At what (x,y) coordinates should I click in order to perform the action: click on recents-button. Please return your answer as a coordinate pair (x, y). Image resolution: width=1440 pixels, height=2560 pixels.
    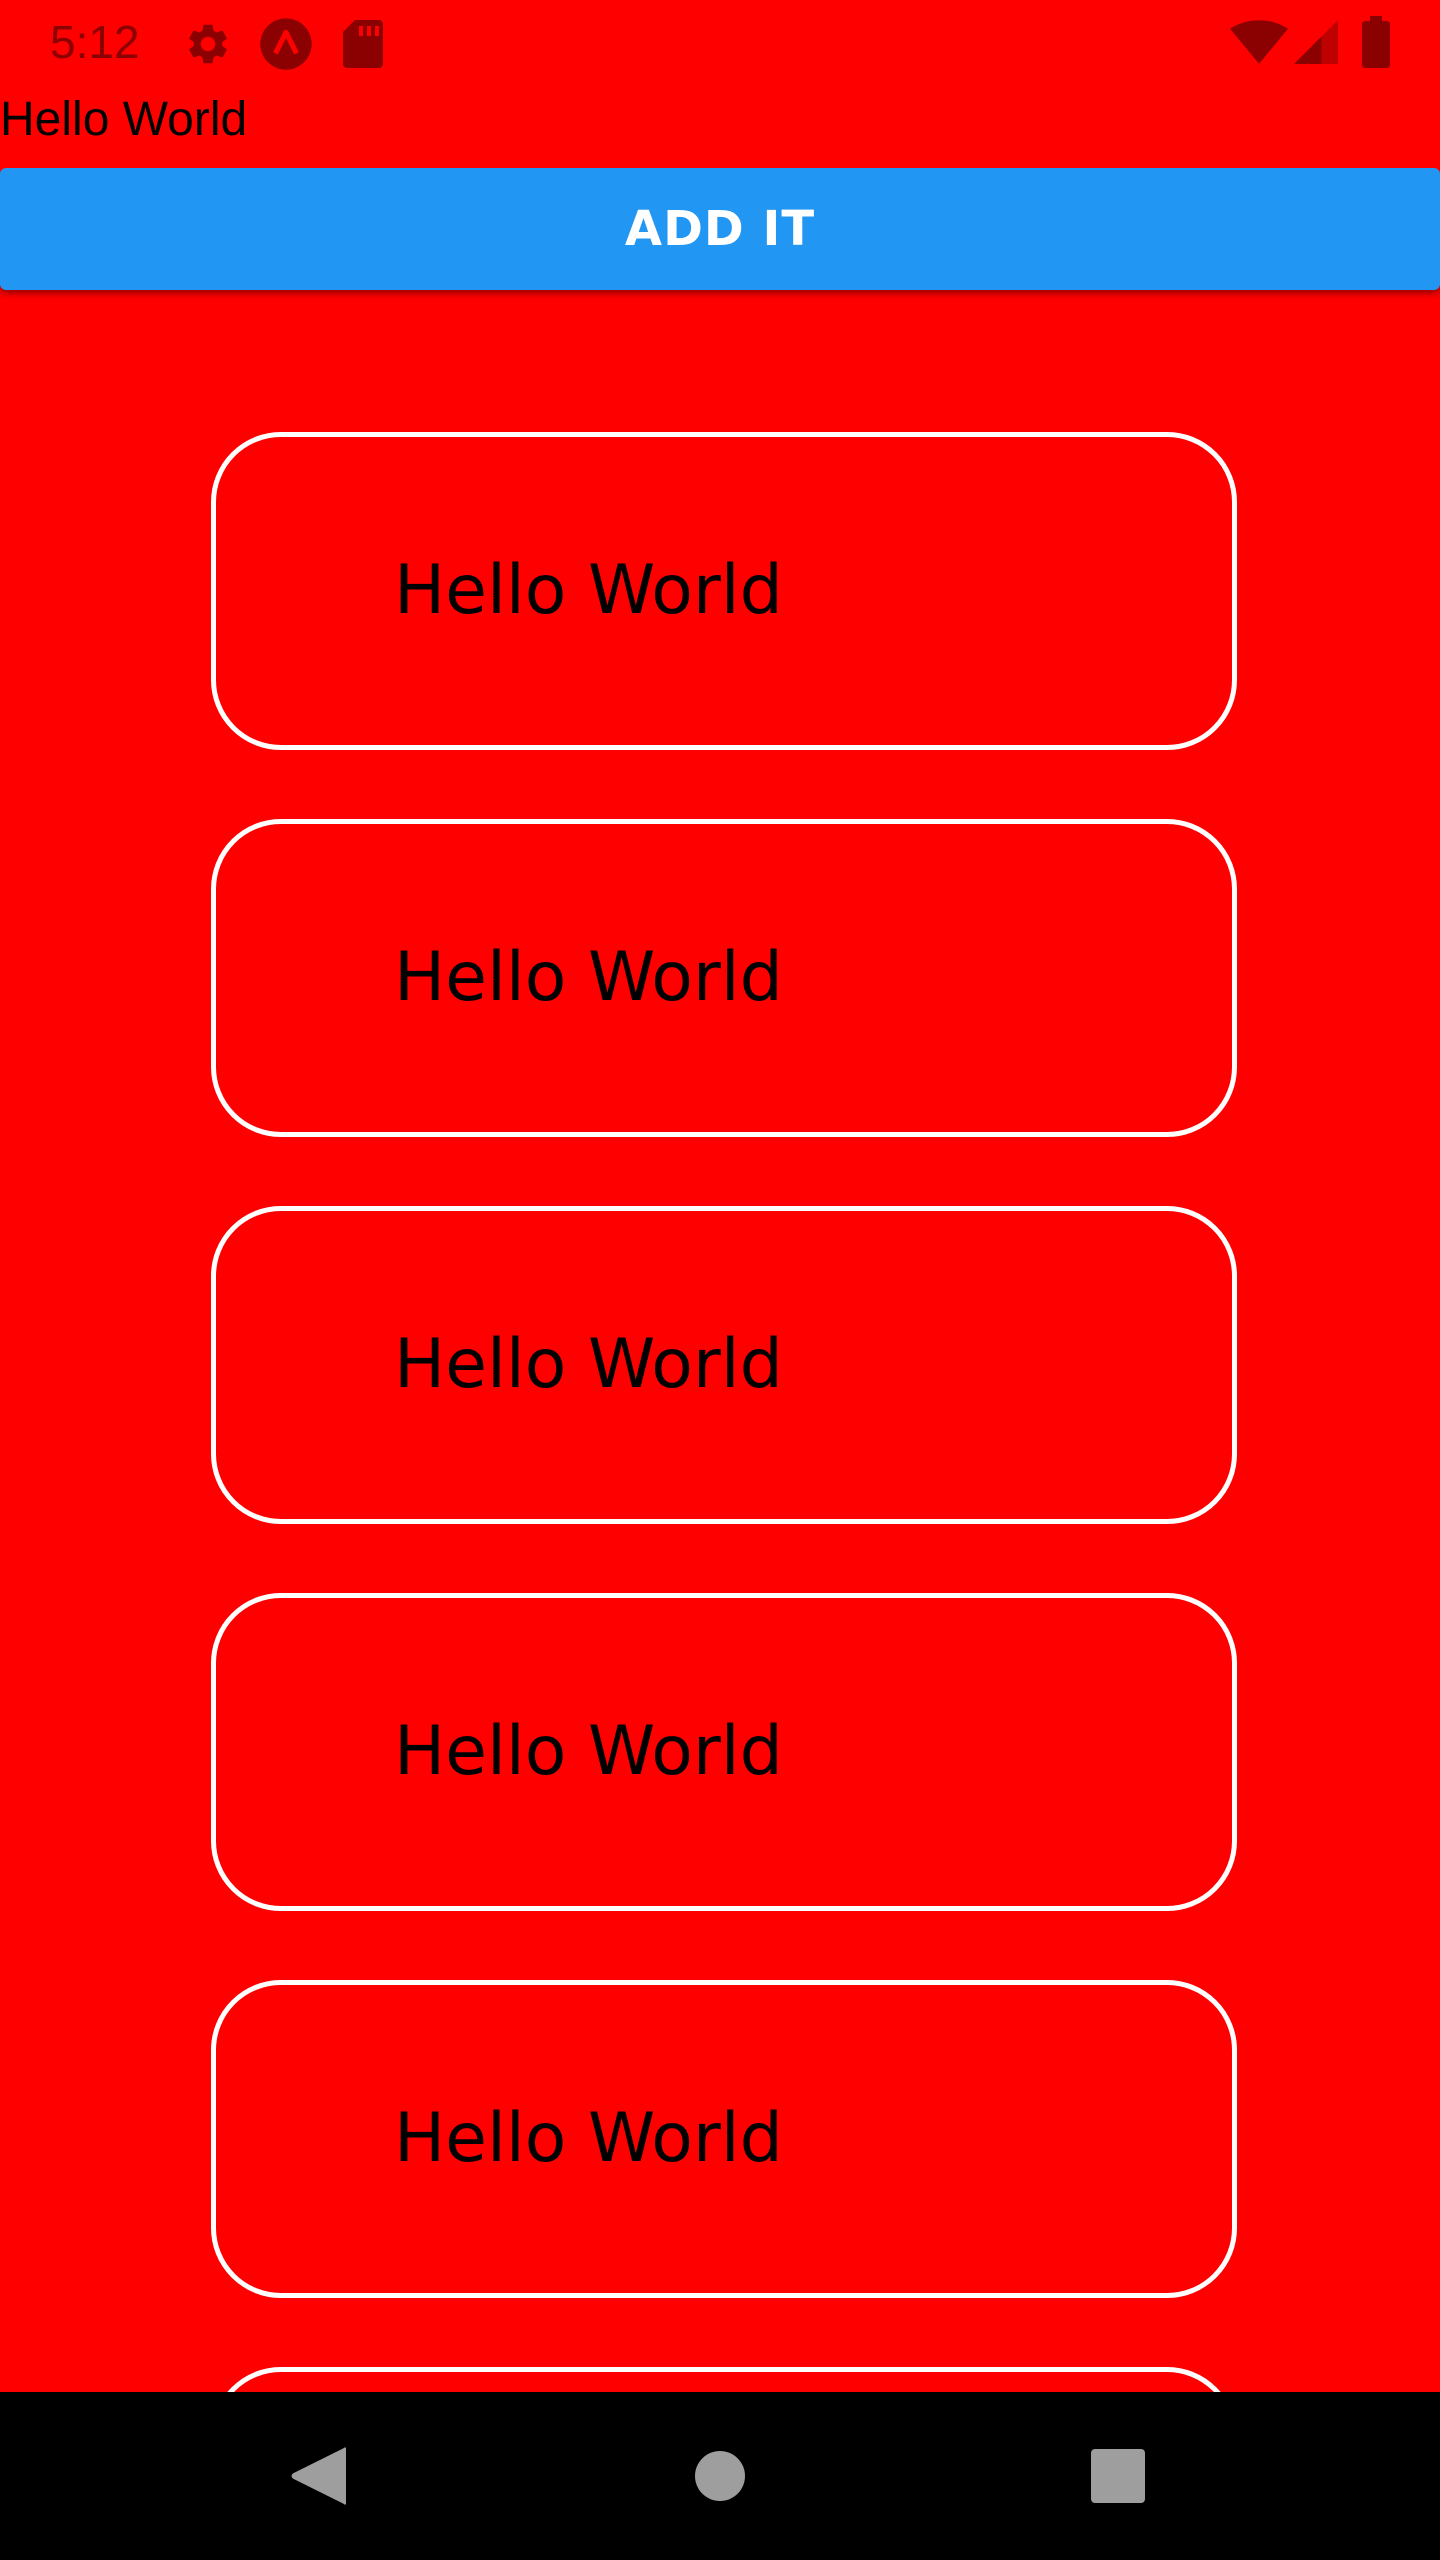
    Looking at the image, I should click on (1118, 2476).